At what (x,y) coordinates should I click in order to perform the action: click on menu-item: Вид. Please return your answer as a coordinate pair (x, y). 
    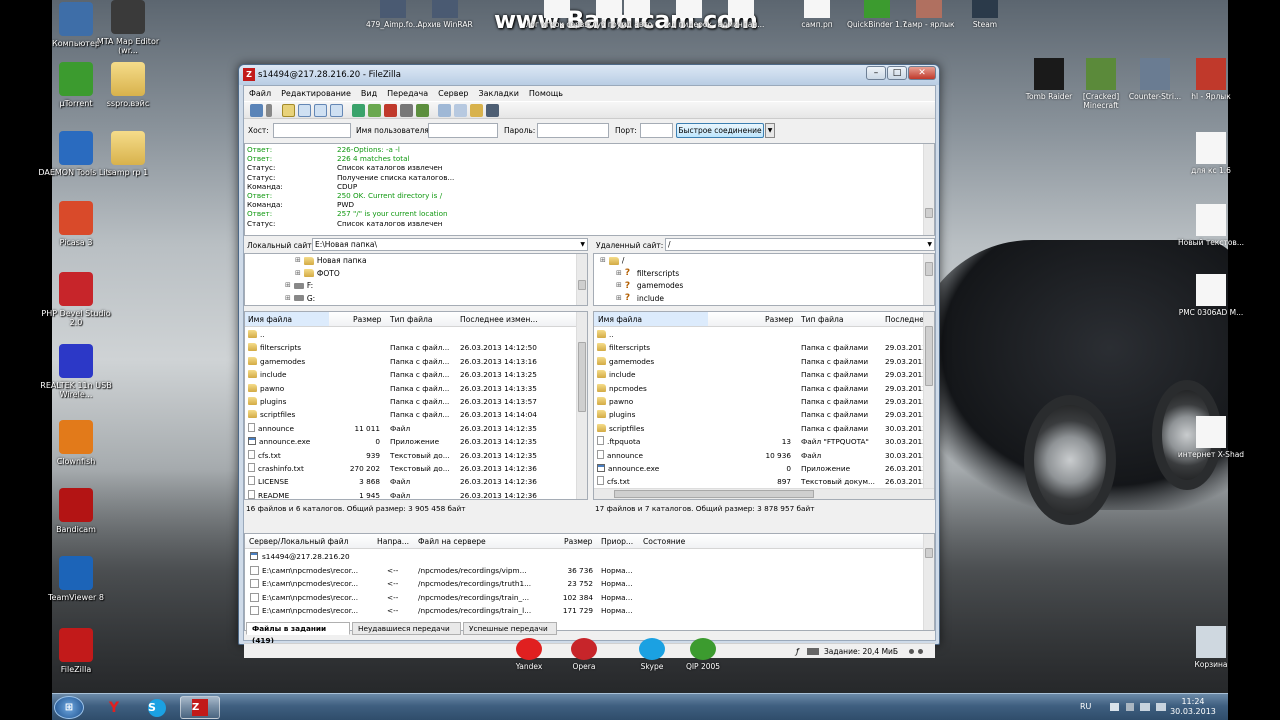
    Looking at the image, I should click on (369, 93).